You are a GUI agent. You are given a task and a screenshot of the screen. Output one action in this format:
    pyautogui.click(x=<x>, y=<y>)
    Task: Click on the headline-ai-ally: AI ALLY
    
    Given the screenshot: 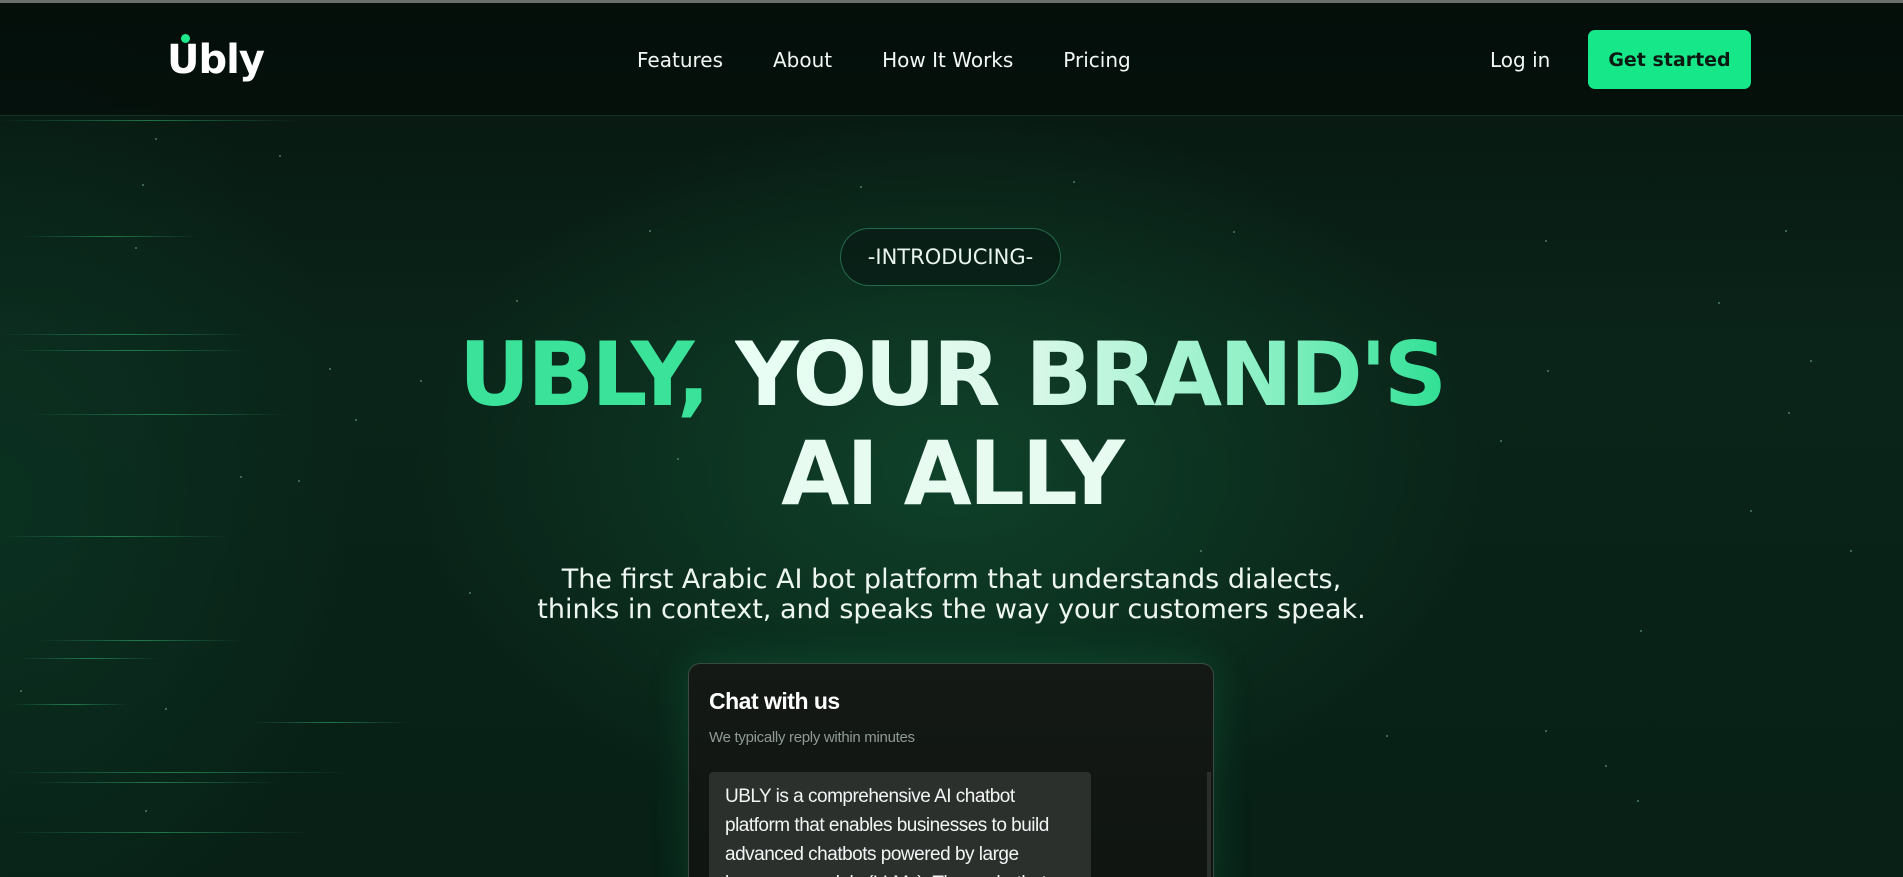 What is the action you would take?
    pyautogui.click(x=953, y=473)
    